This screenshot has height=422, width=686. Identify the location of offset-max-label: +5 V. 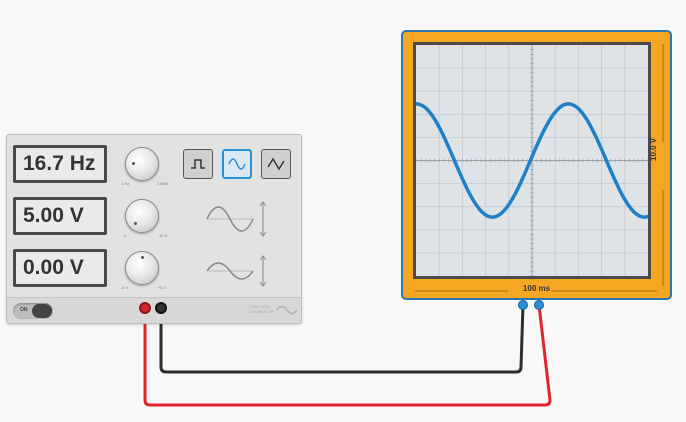
(162, 287).